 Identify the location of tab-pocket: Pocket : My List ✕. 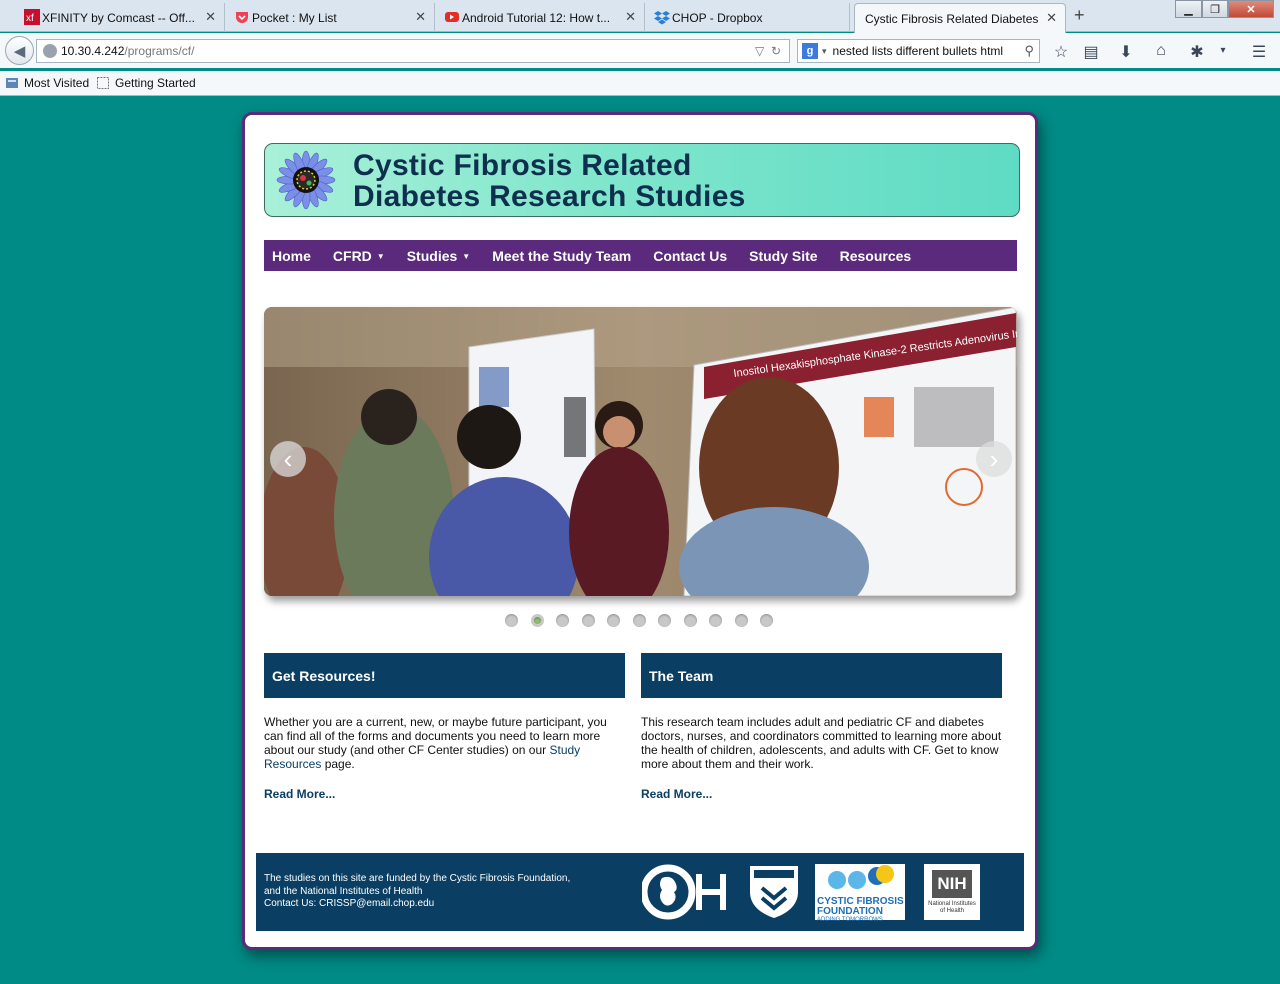
(332, 17).